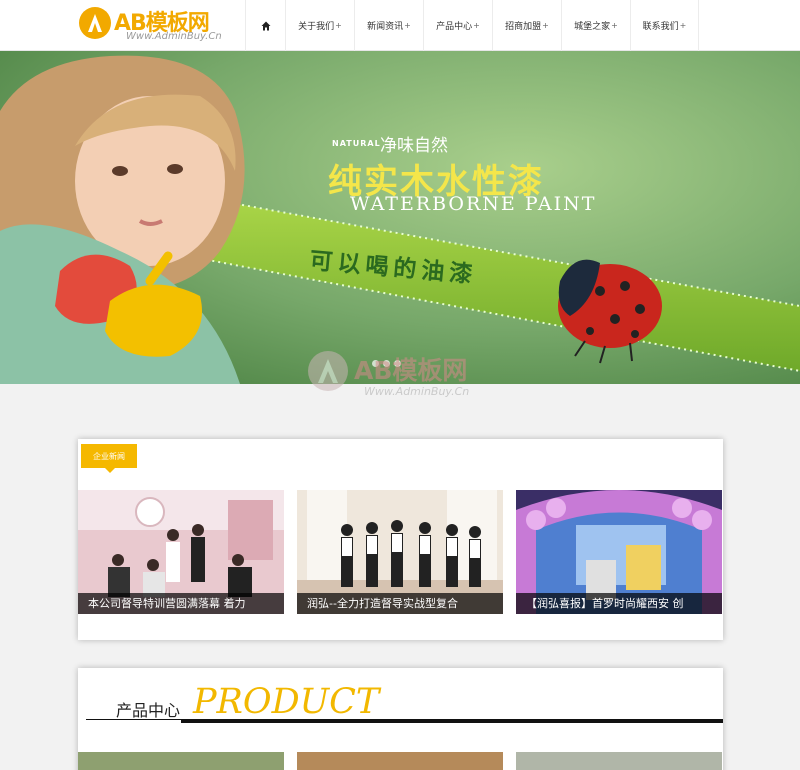 This screenshot has height=770, width=800. Describe the element at coordinates (158, 25) in the screenshot. I see `site-logo: AB模板网 Www.AdminBuy.Cn` at that location.